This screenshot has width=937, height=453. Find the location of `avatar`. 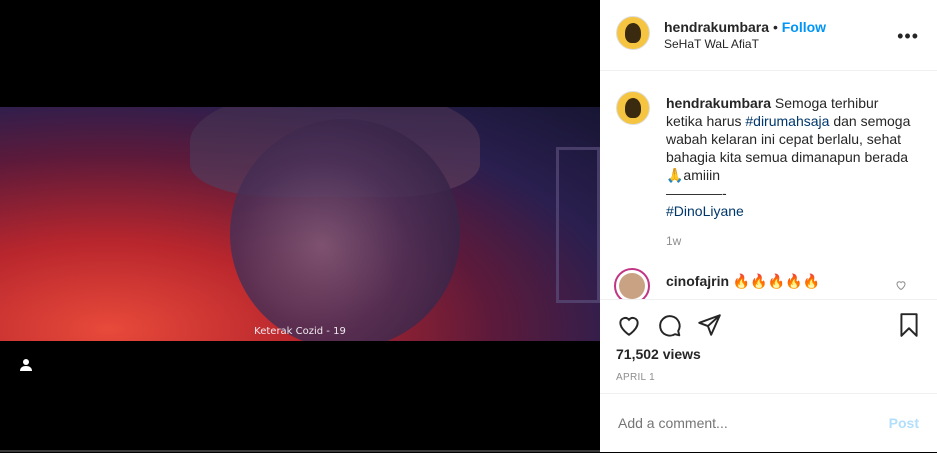

avatar is located at coordinates (633, 33).